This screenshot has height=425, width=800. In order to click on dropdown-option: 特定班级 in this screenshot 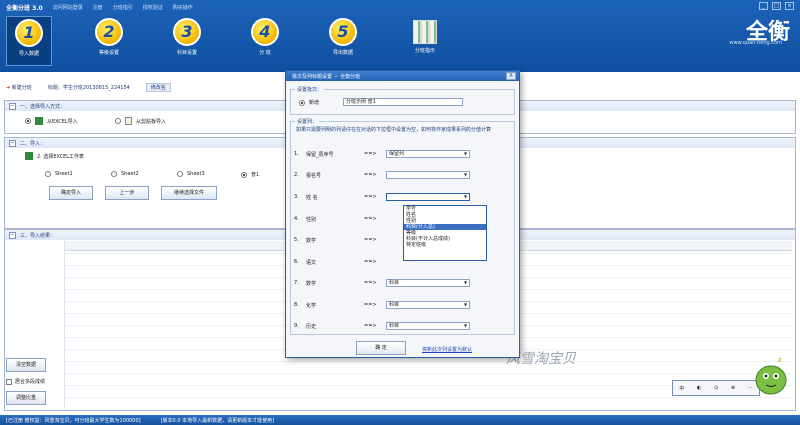, I will do `click(445, 245)`.